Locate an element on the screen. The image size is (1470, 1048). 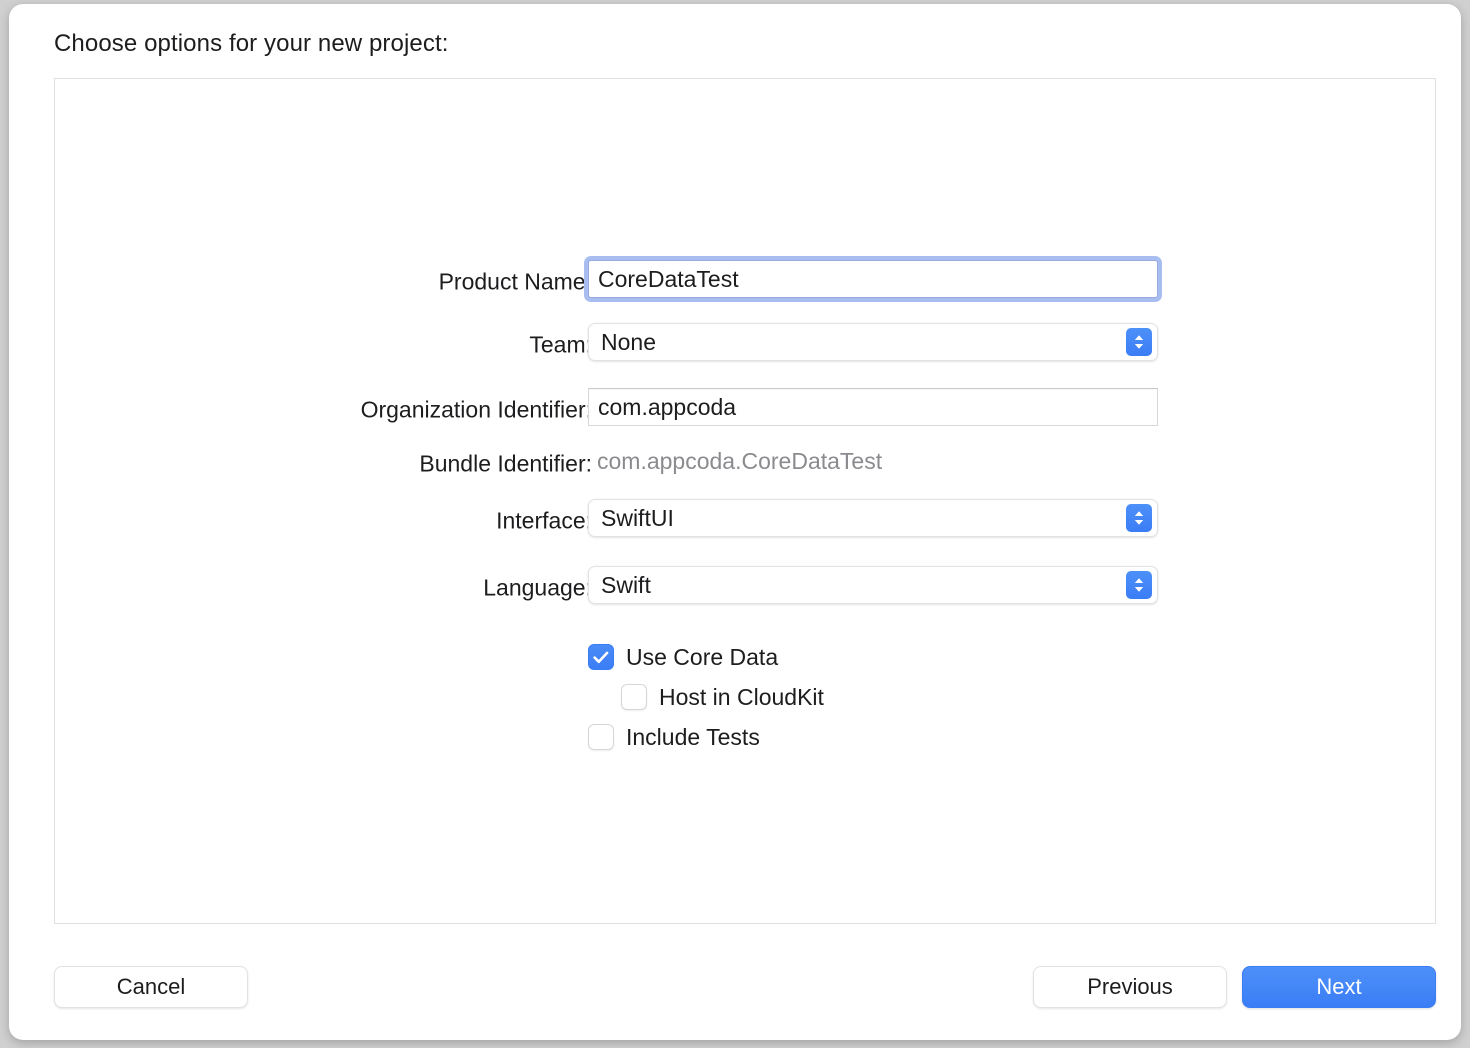
product-name-control: CoreDataTest is located at coordinates (873, 279).